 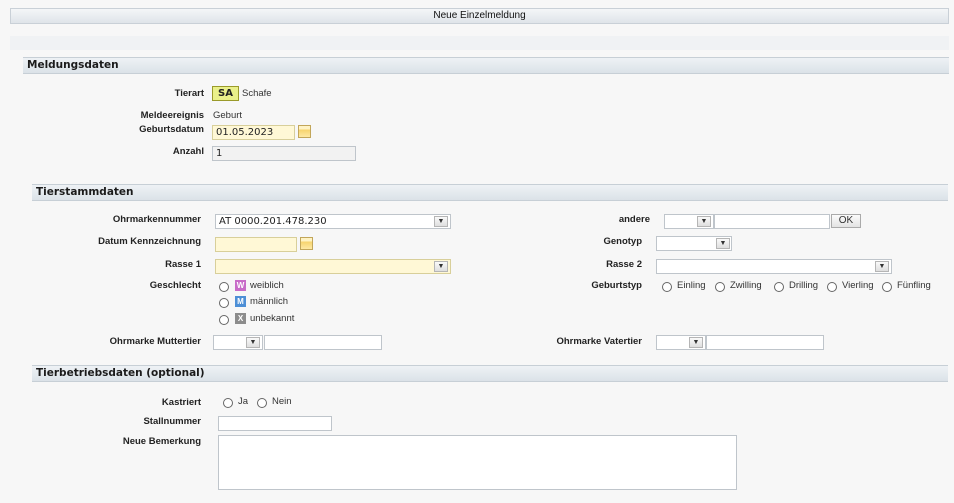 I want to click on geburtstyp-radio-zwilling, so click(x=720, y=287).